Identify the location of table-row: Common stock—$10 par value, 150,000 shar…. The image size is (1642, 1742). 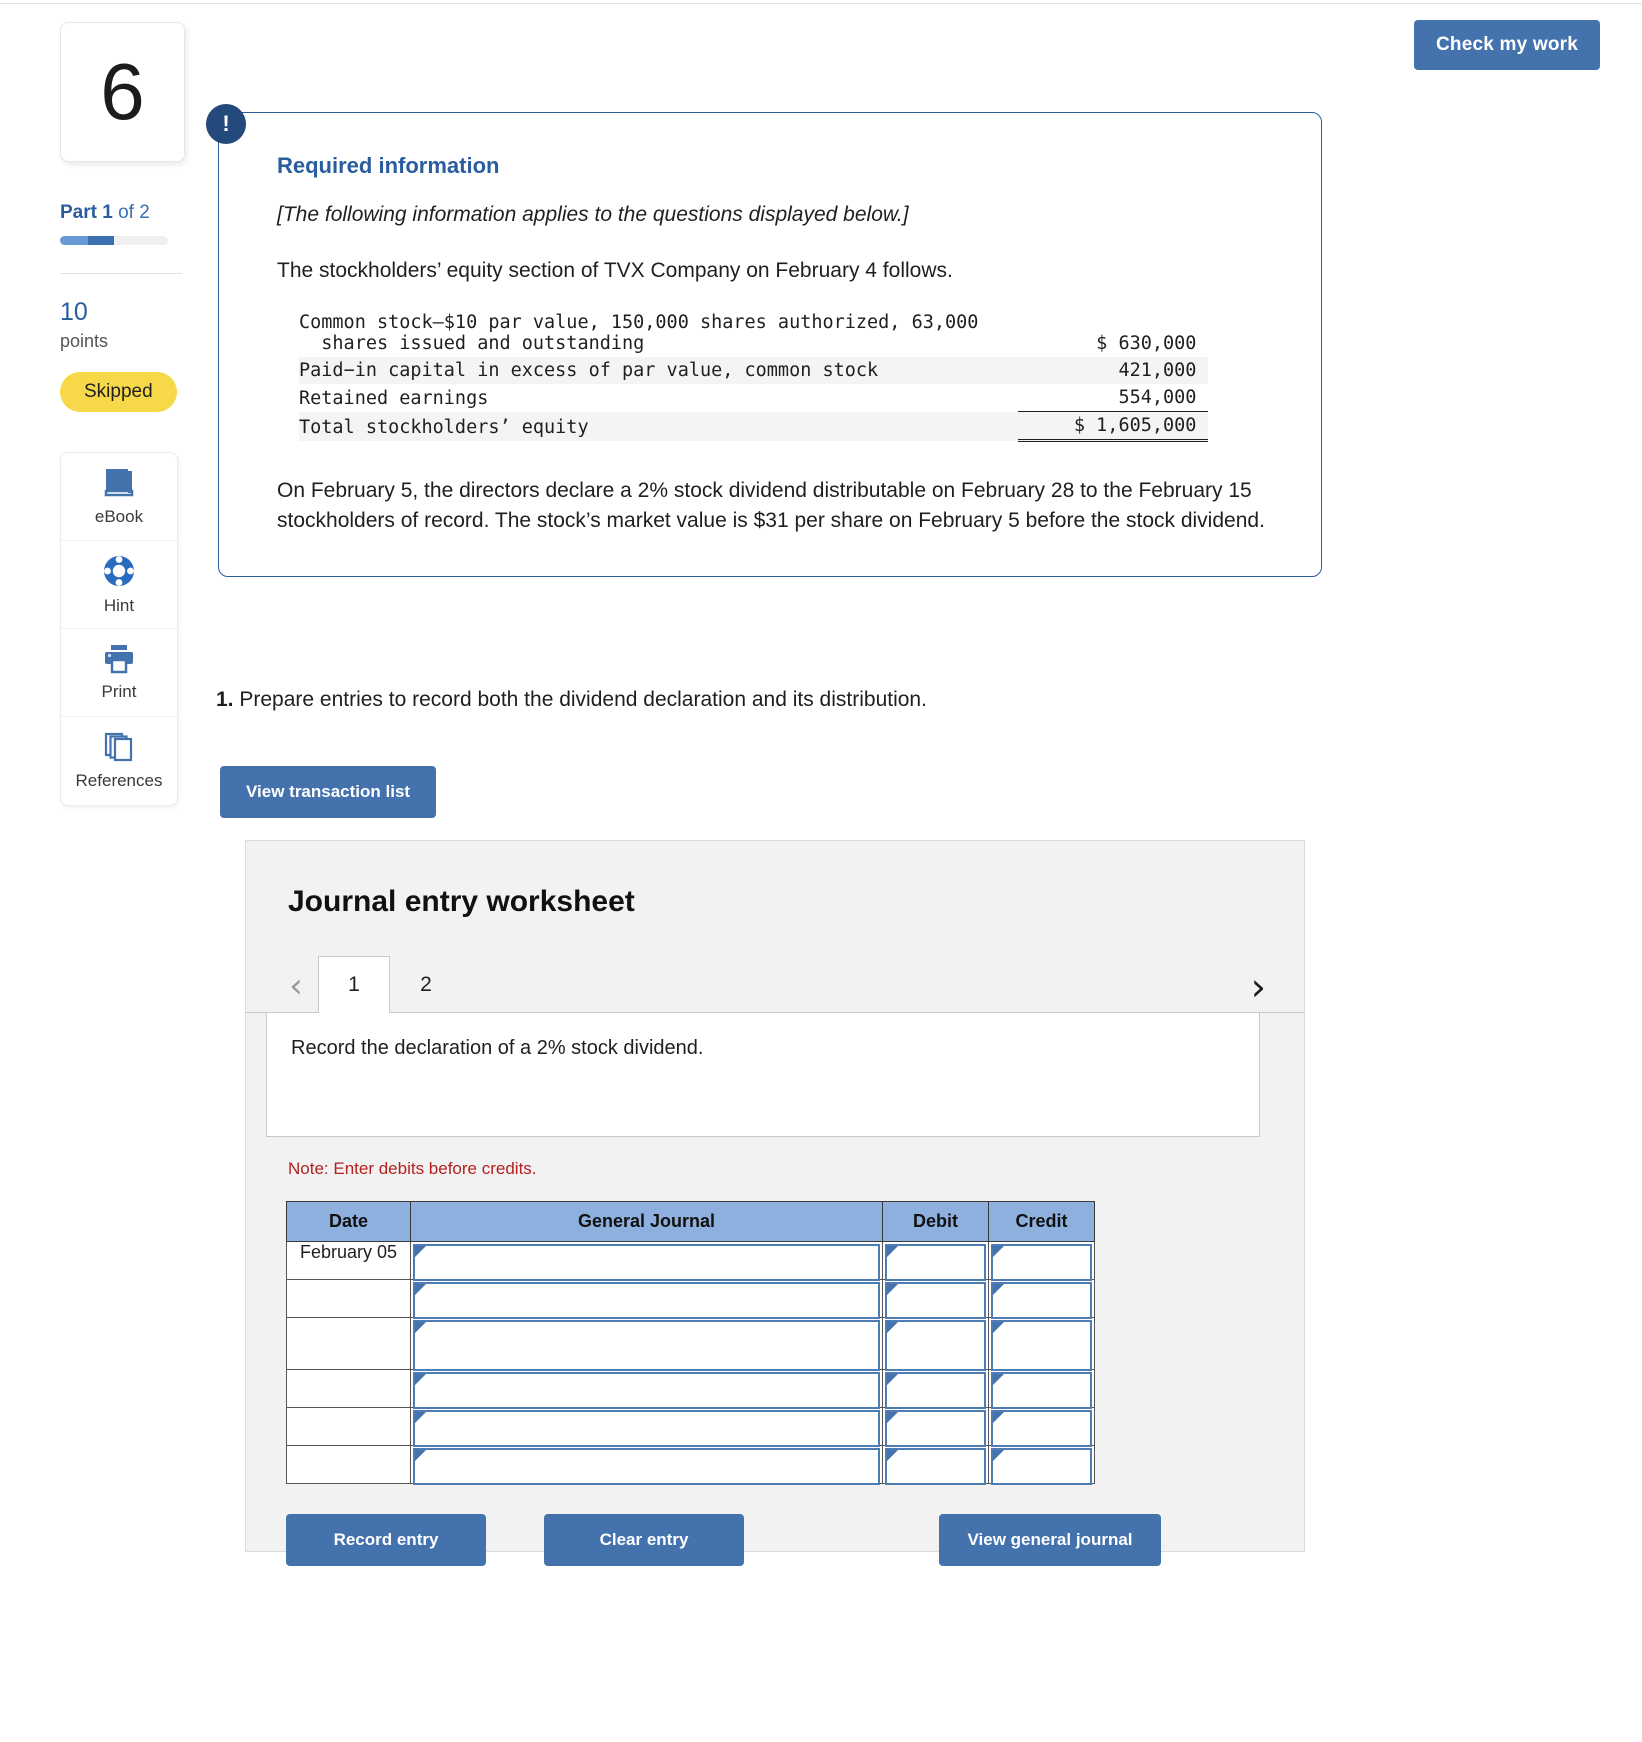
(753, 333).